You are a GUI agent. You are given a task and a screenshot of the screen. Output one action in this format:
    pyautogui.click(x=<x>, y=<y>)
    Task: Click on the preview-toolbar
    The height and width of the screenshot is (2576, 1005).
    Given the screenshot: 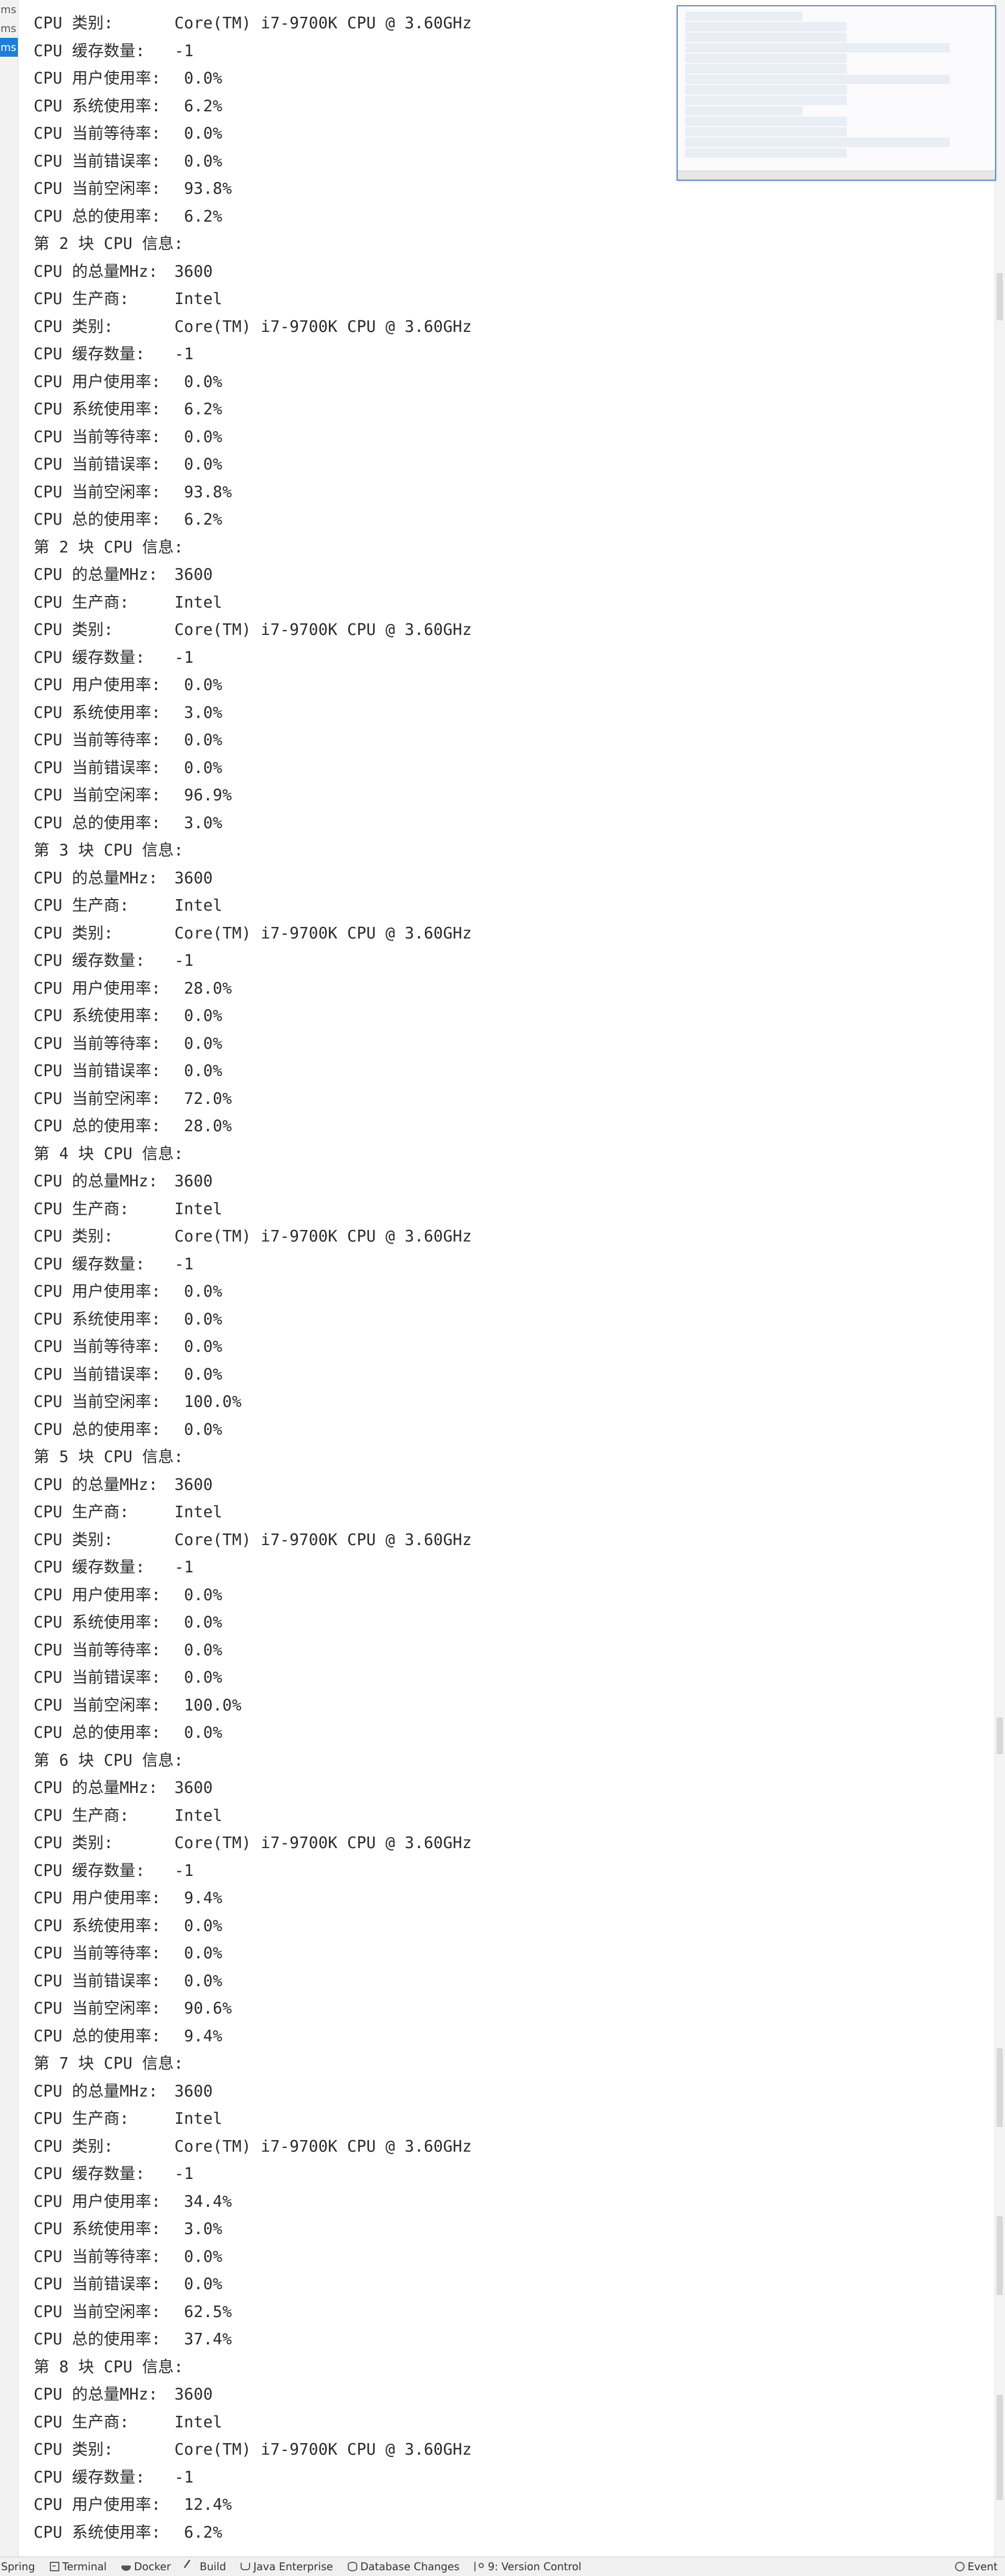 What is the action you would take?
    pyautogui.click(x=836, y=175)
    